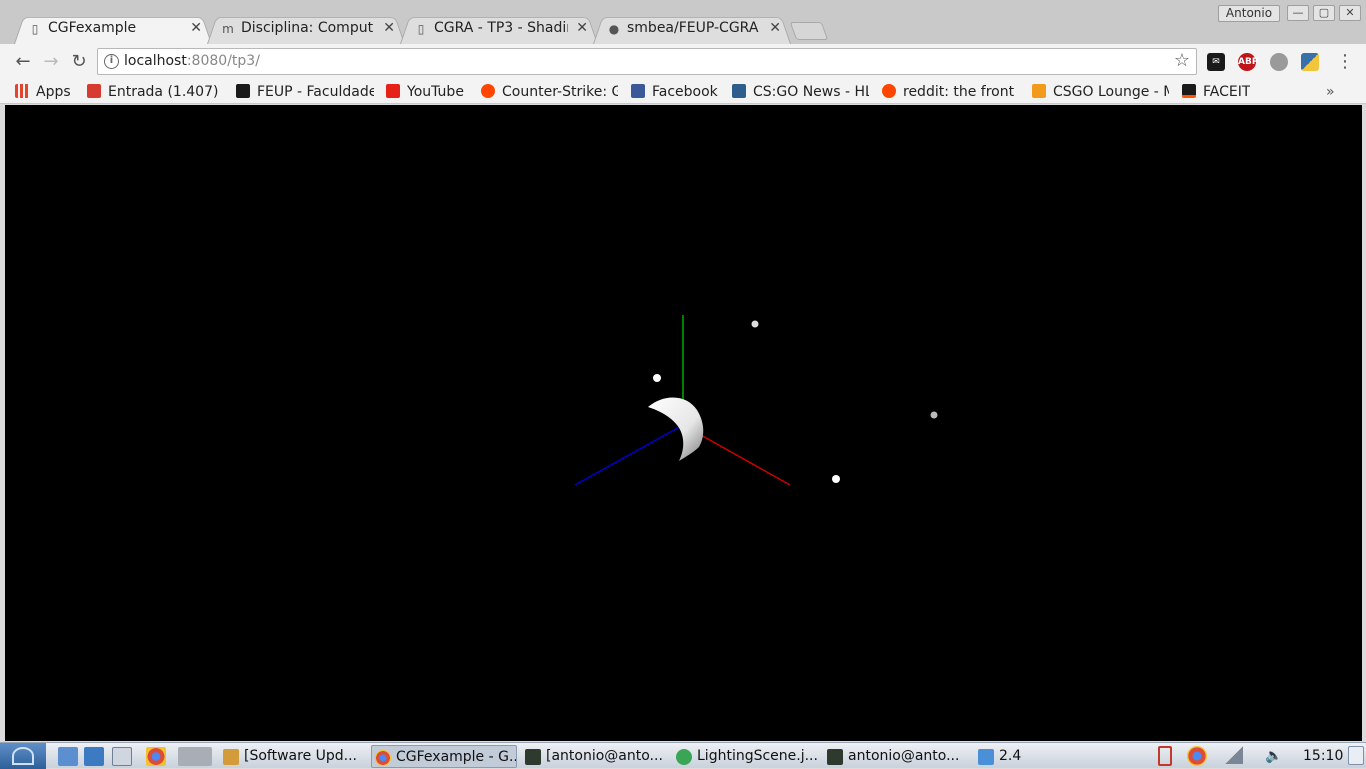  I want to click on start-menu-button, so click(23, 756).